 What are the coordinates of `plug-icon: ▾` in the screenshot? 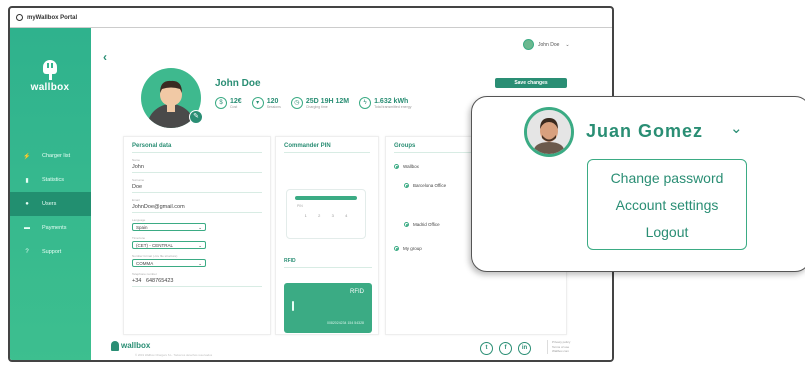 It's located at (257, 103).